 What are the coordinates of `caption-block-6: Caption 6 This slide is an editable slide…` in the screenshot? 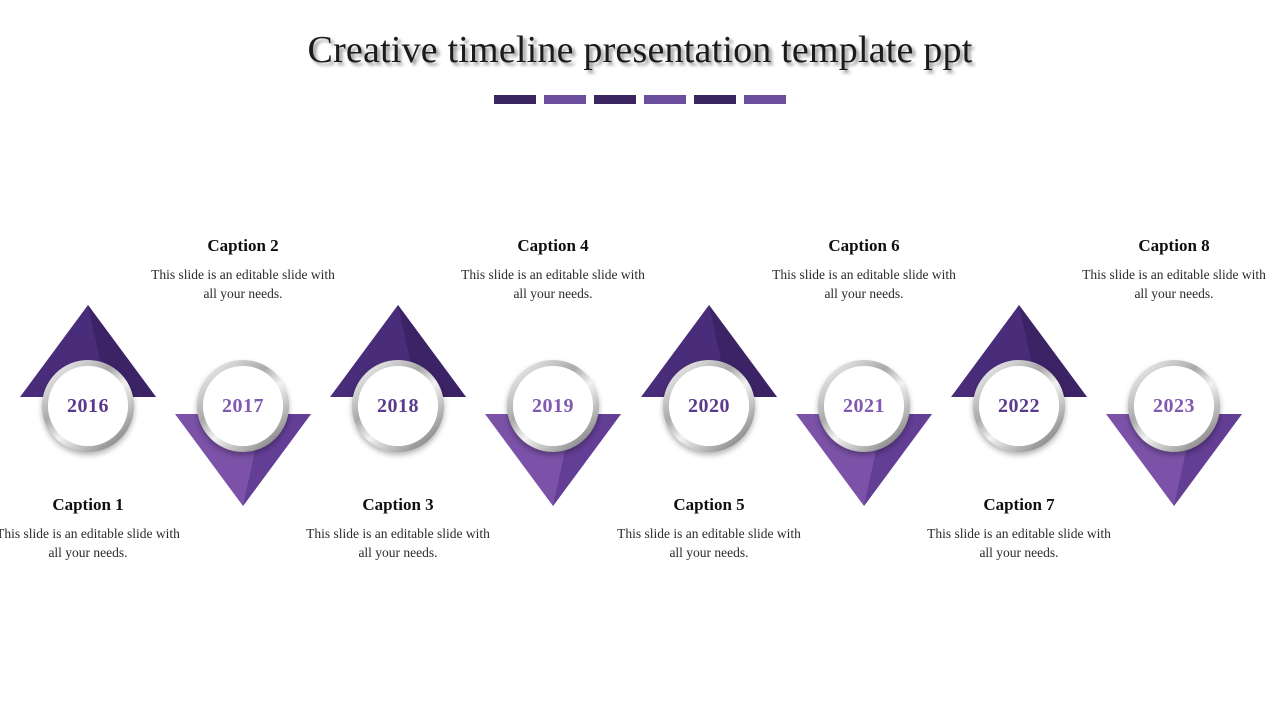 It's located at (864, 269).